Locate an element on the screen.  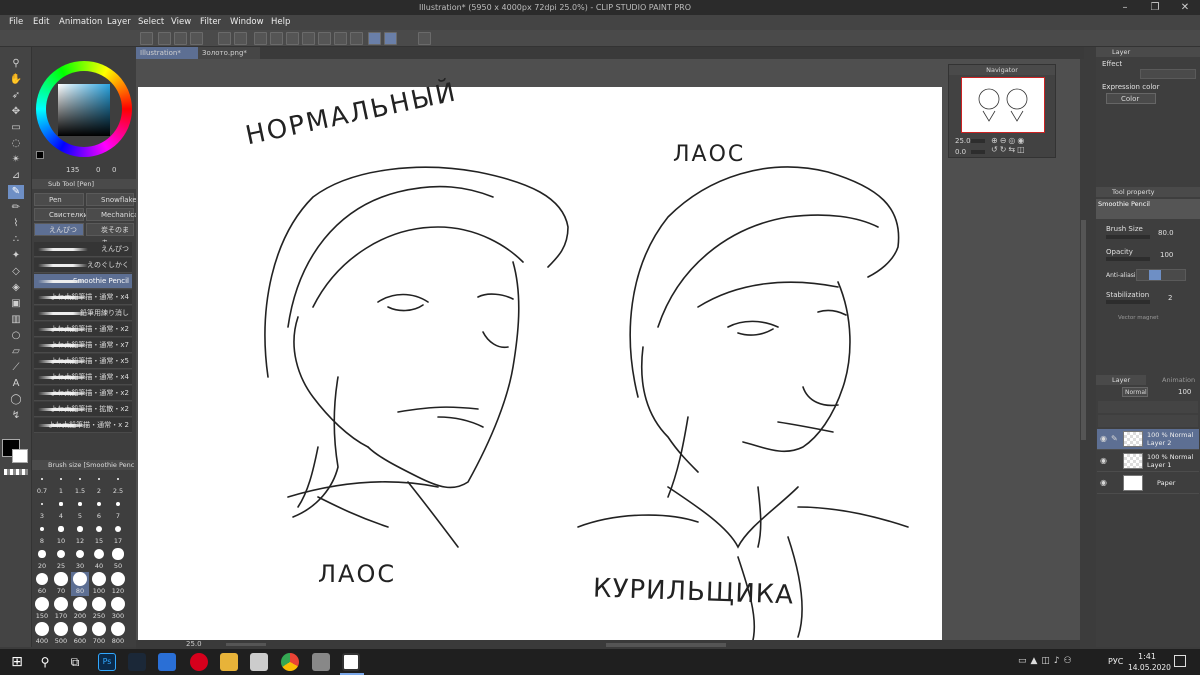
gradient-icon: ▥ is located at coordinates (16, 320).